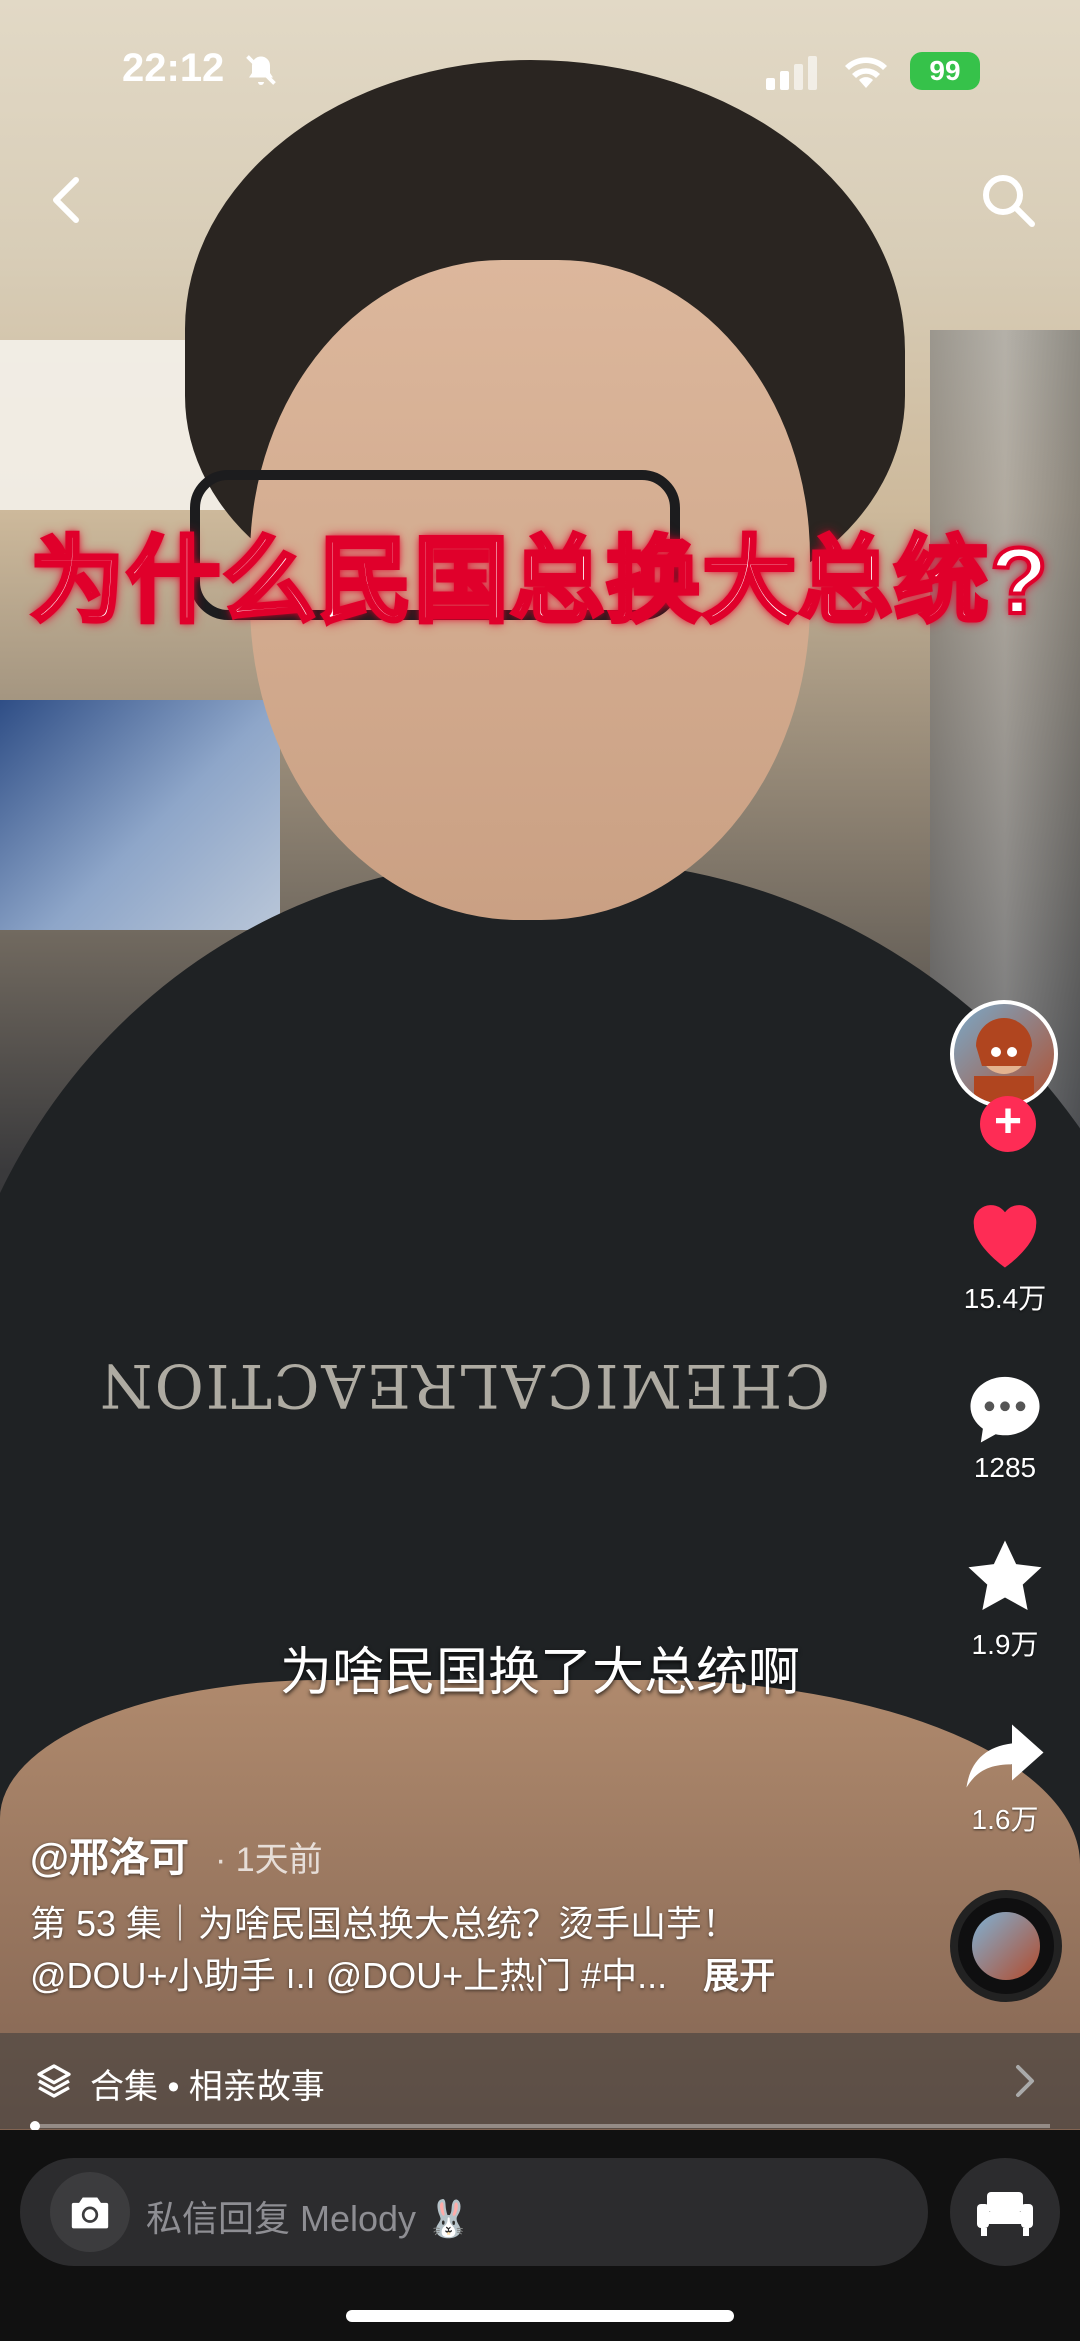 The height and width of the screenshot is (2341, 1080). I want to click on video-title-overlay: 为什么民国总换大总统?, so click(539, 580).